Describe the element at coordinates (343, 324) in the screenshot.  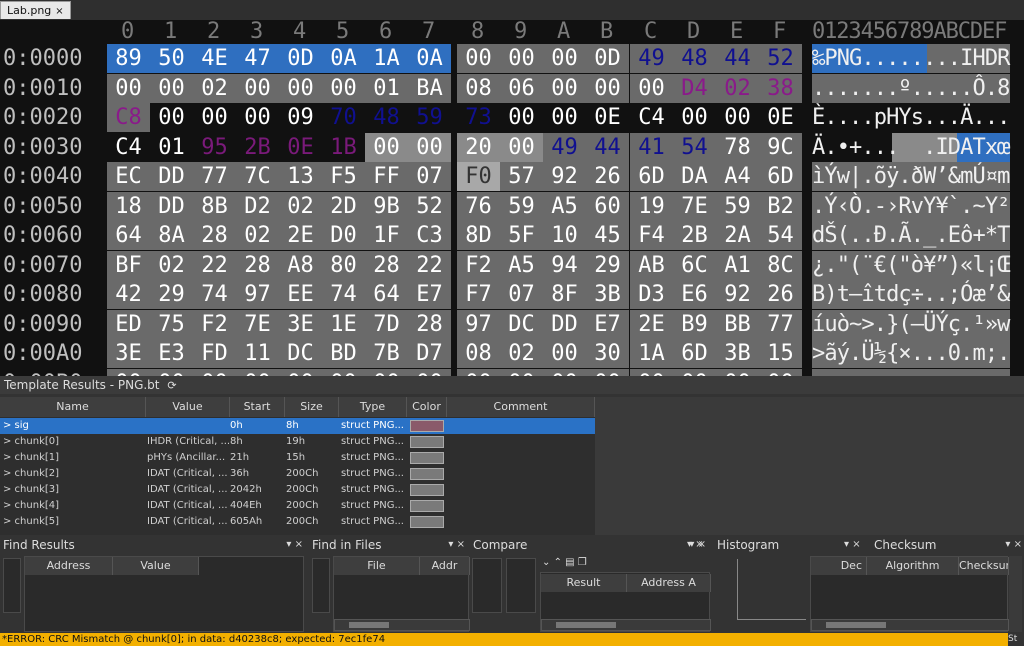
I see `hex-byte: 1E` at that location.